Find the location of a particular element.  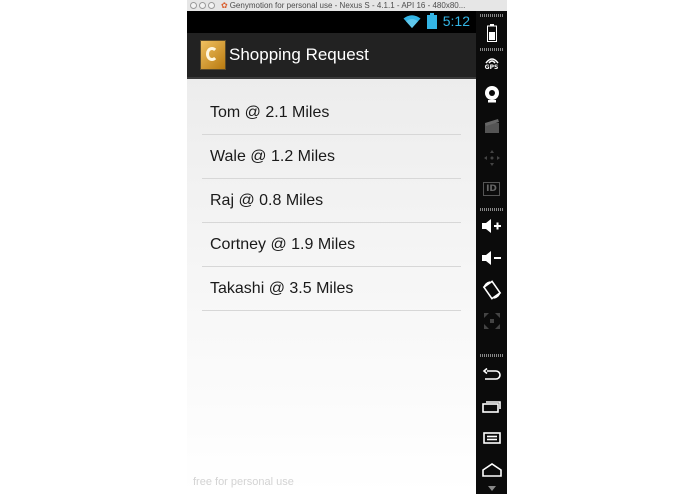

minimize-window-button is located at coordinates (202, 5).